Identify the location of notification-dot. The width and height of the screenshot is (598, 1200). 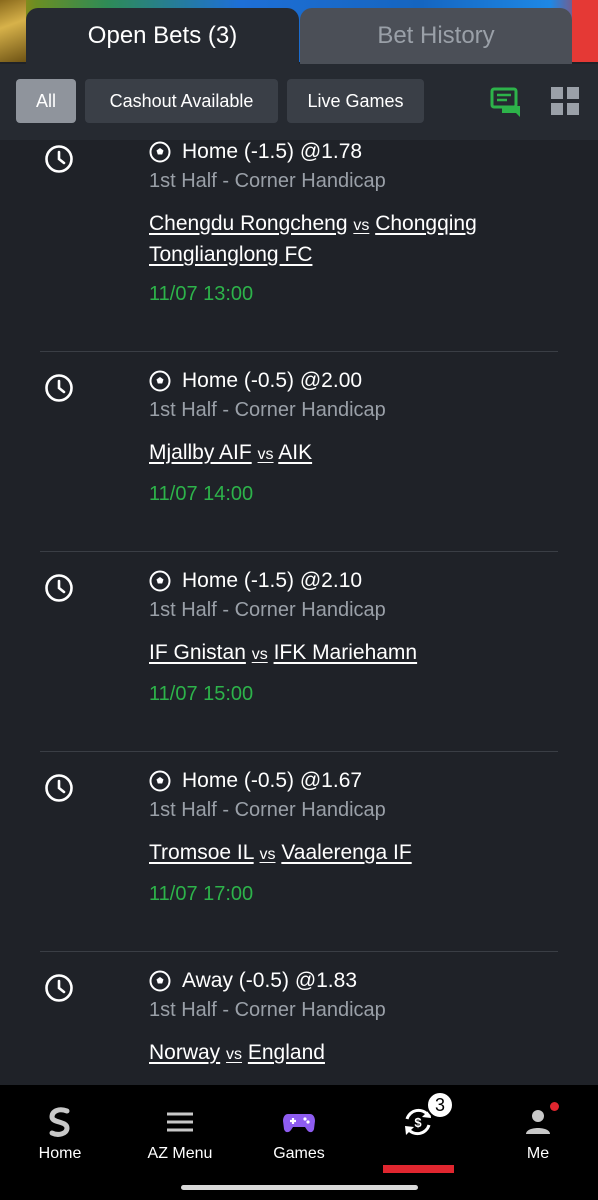
(554, 1106).